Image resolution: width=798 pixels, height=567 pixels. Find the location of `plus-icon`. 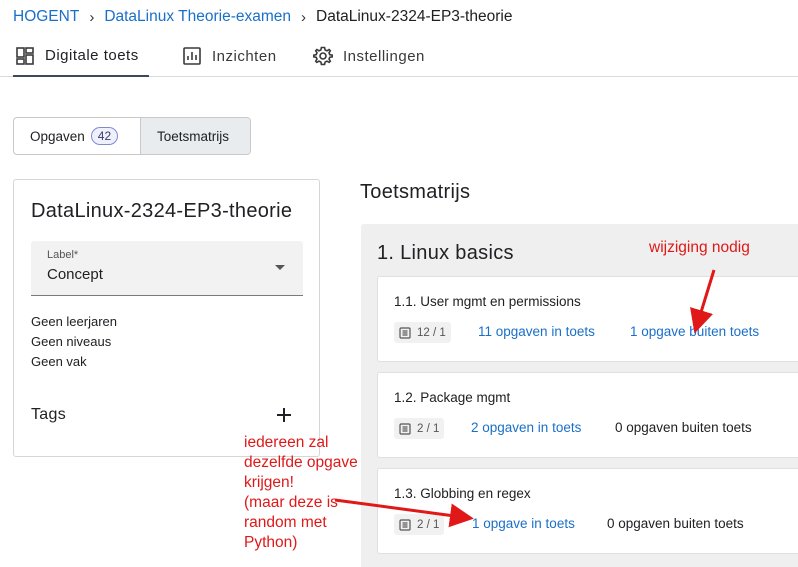

plus-icon is located at coordinates (284, 418).